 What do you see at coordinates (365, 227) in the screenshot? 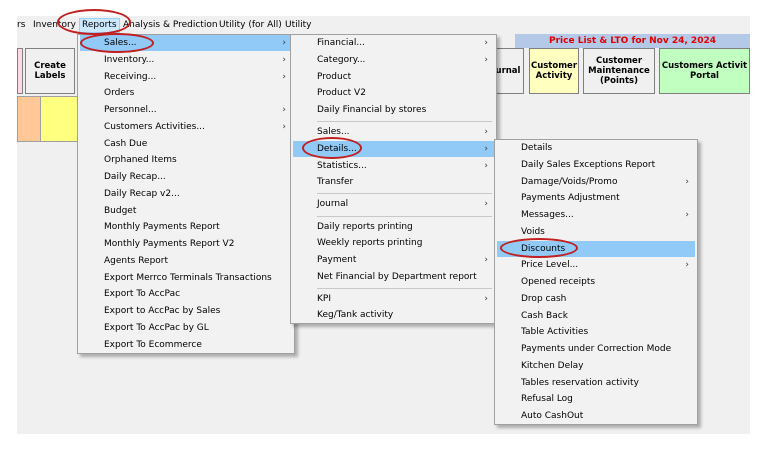
I see `menu-item-label: Daily reports printing` at bounding box center [365, 227].